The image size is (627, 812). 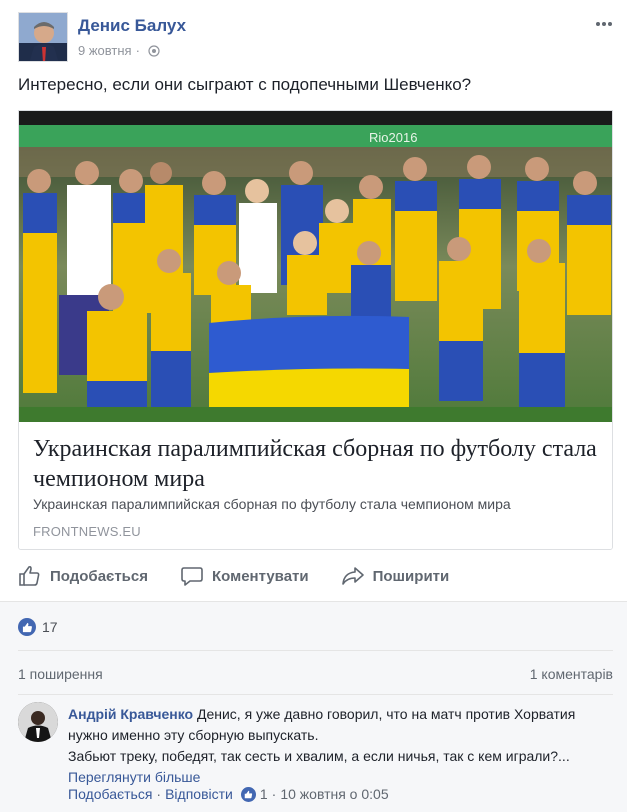 I want to click on author-avatar-image, so click(x=43, y=37).